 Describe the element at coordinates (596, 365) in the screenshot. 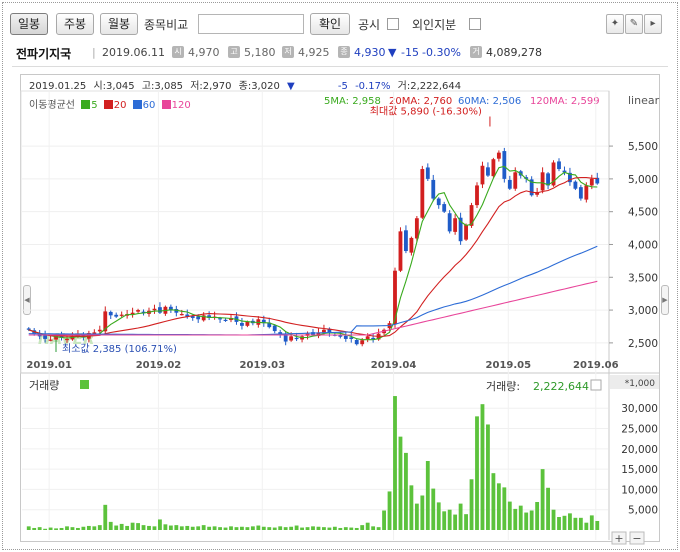

I see `x-tick-label: 2019.06` at that location.